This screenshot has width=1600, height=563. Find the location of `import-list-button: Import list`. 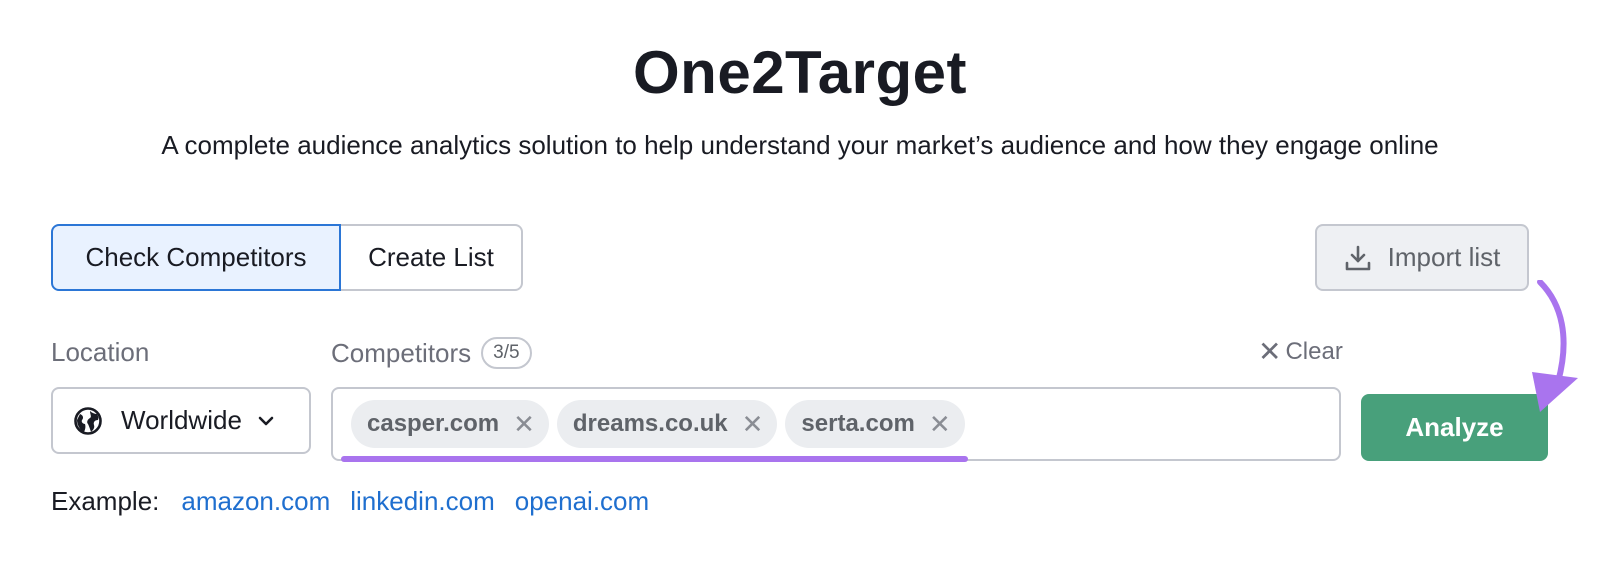

import-list-button: Import list is located at coordinates (1422, 257).